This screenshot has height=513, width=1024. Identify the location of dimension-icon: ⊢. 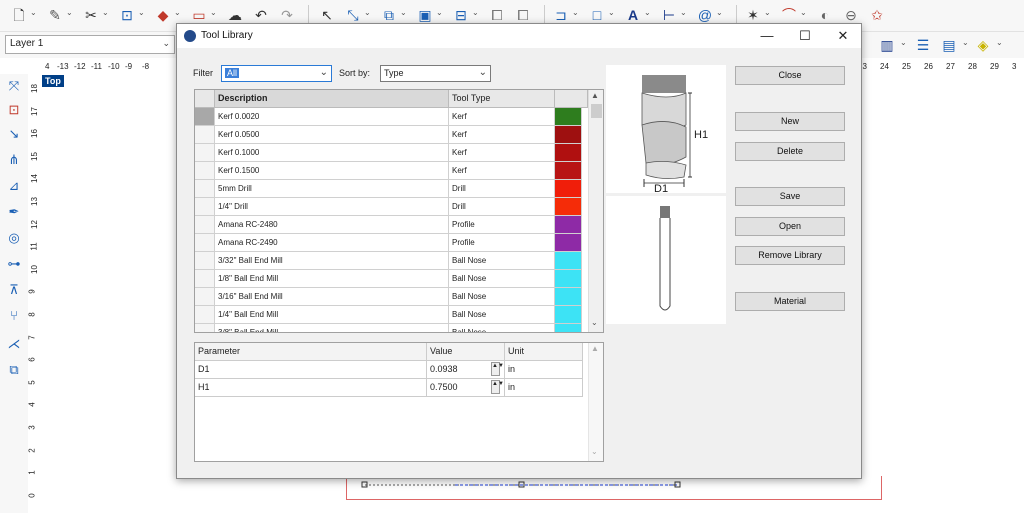
(669, 15).